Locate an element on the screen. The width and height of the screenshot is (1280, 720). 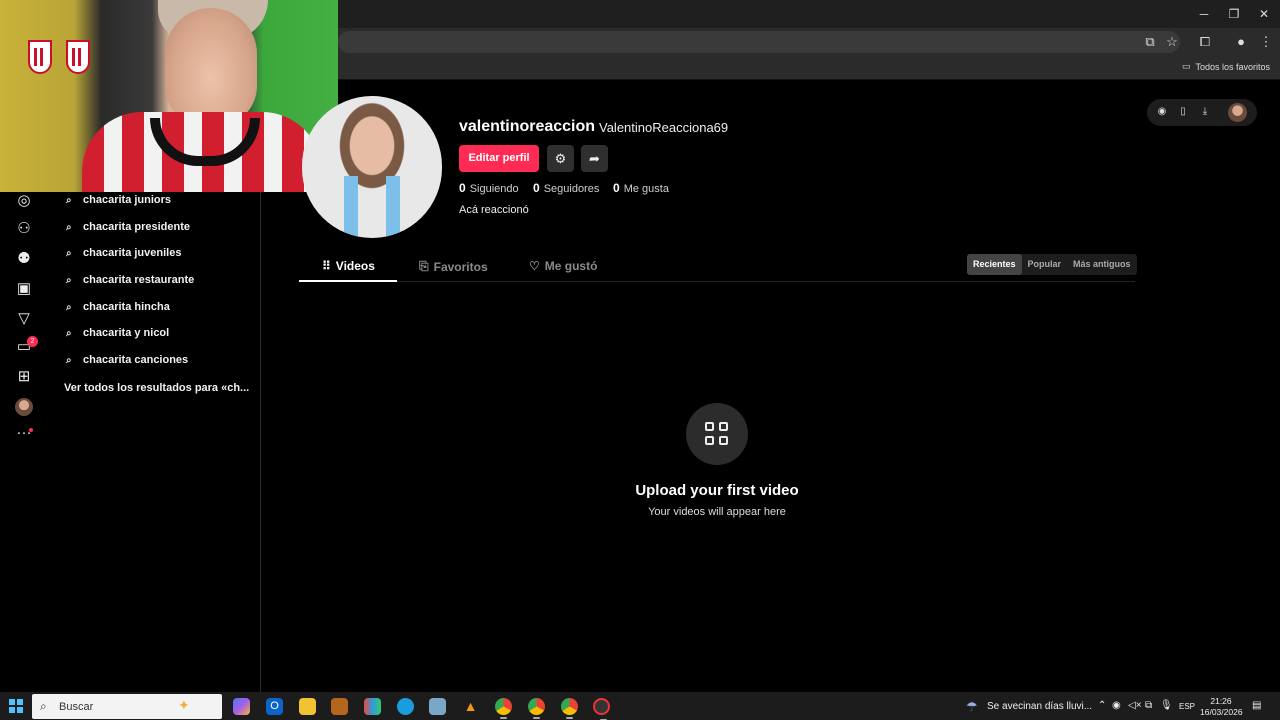
windows-start-icon is located at coordinates (16, 706).